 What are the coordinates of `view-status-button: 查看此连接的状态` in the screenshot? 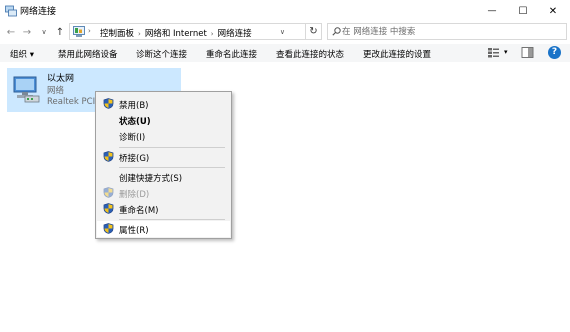 It's located at (310, 54).